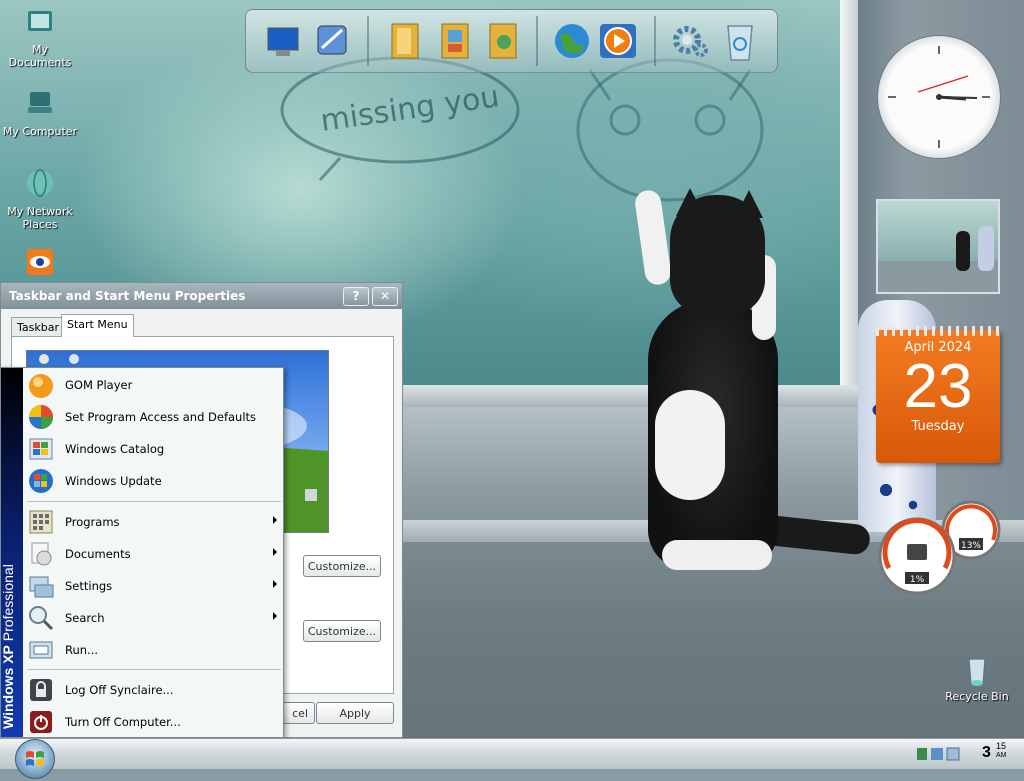 This screenshot has height=781, width=1024. I want to click on power-icon, so click(41, 722).